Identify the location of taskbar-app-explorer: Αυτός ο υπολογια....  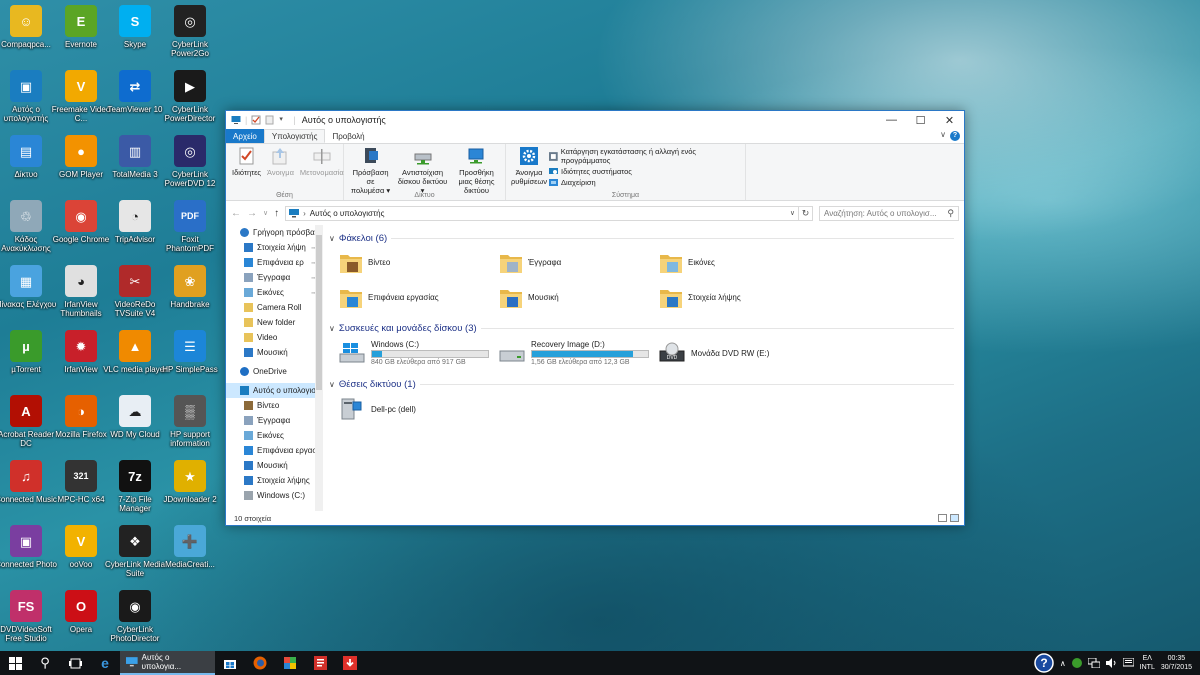
(167, 663).